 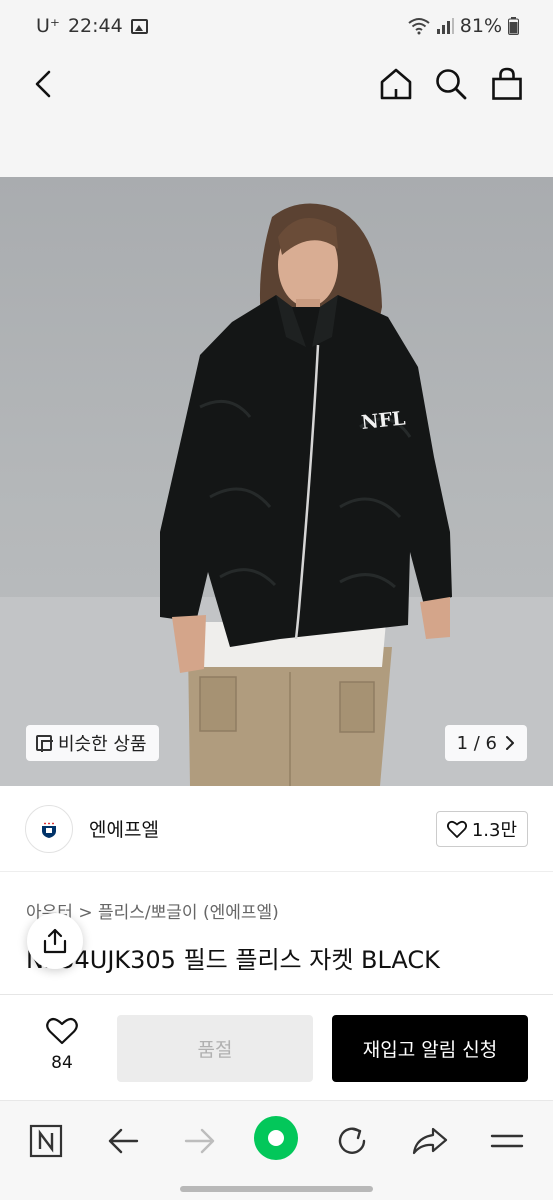 I want to click on search-icon, so click(x=451, y=84).